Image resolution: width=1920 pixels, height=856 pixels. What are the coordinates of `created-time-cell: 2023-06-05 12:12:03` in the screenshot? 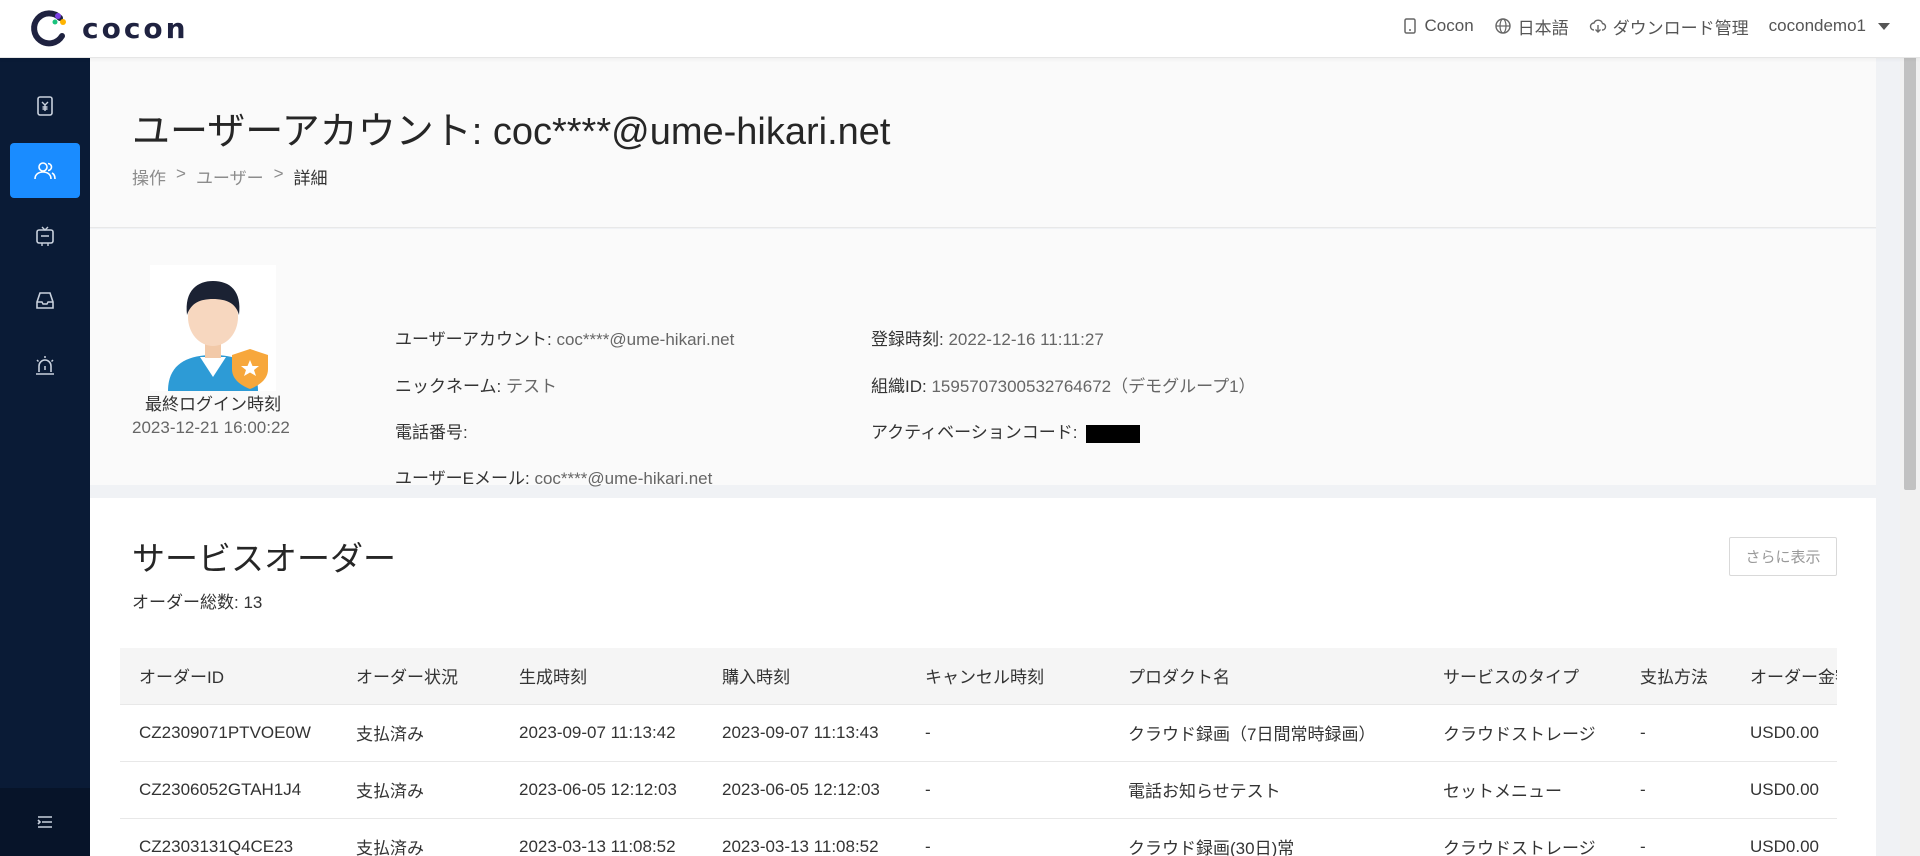 It's located at (601, 790).